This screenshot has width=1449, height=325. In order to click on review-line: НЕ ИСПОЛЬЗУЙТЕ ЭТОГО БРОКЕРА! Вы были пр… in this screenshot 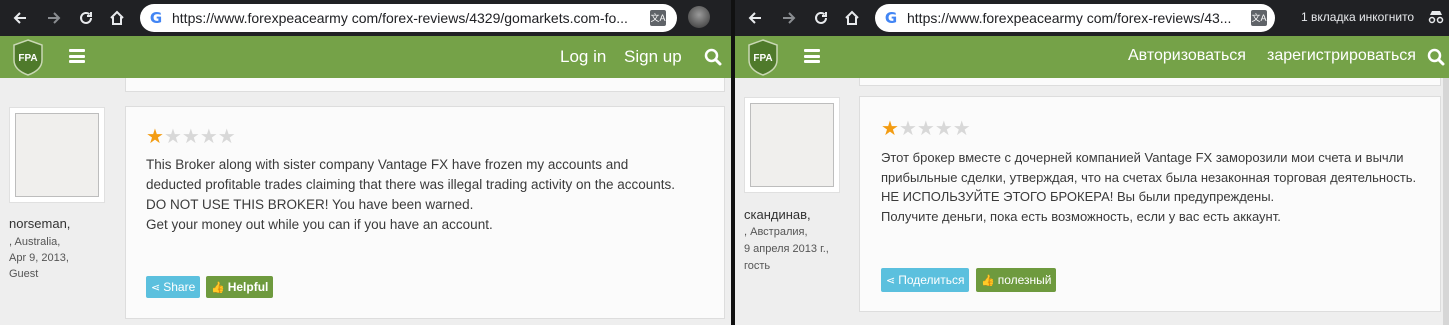, I will do `click(1078, 196)`.